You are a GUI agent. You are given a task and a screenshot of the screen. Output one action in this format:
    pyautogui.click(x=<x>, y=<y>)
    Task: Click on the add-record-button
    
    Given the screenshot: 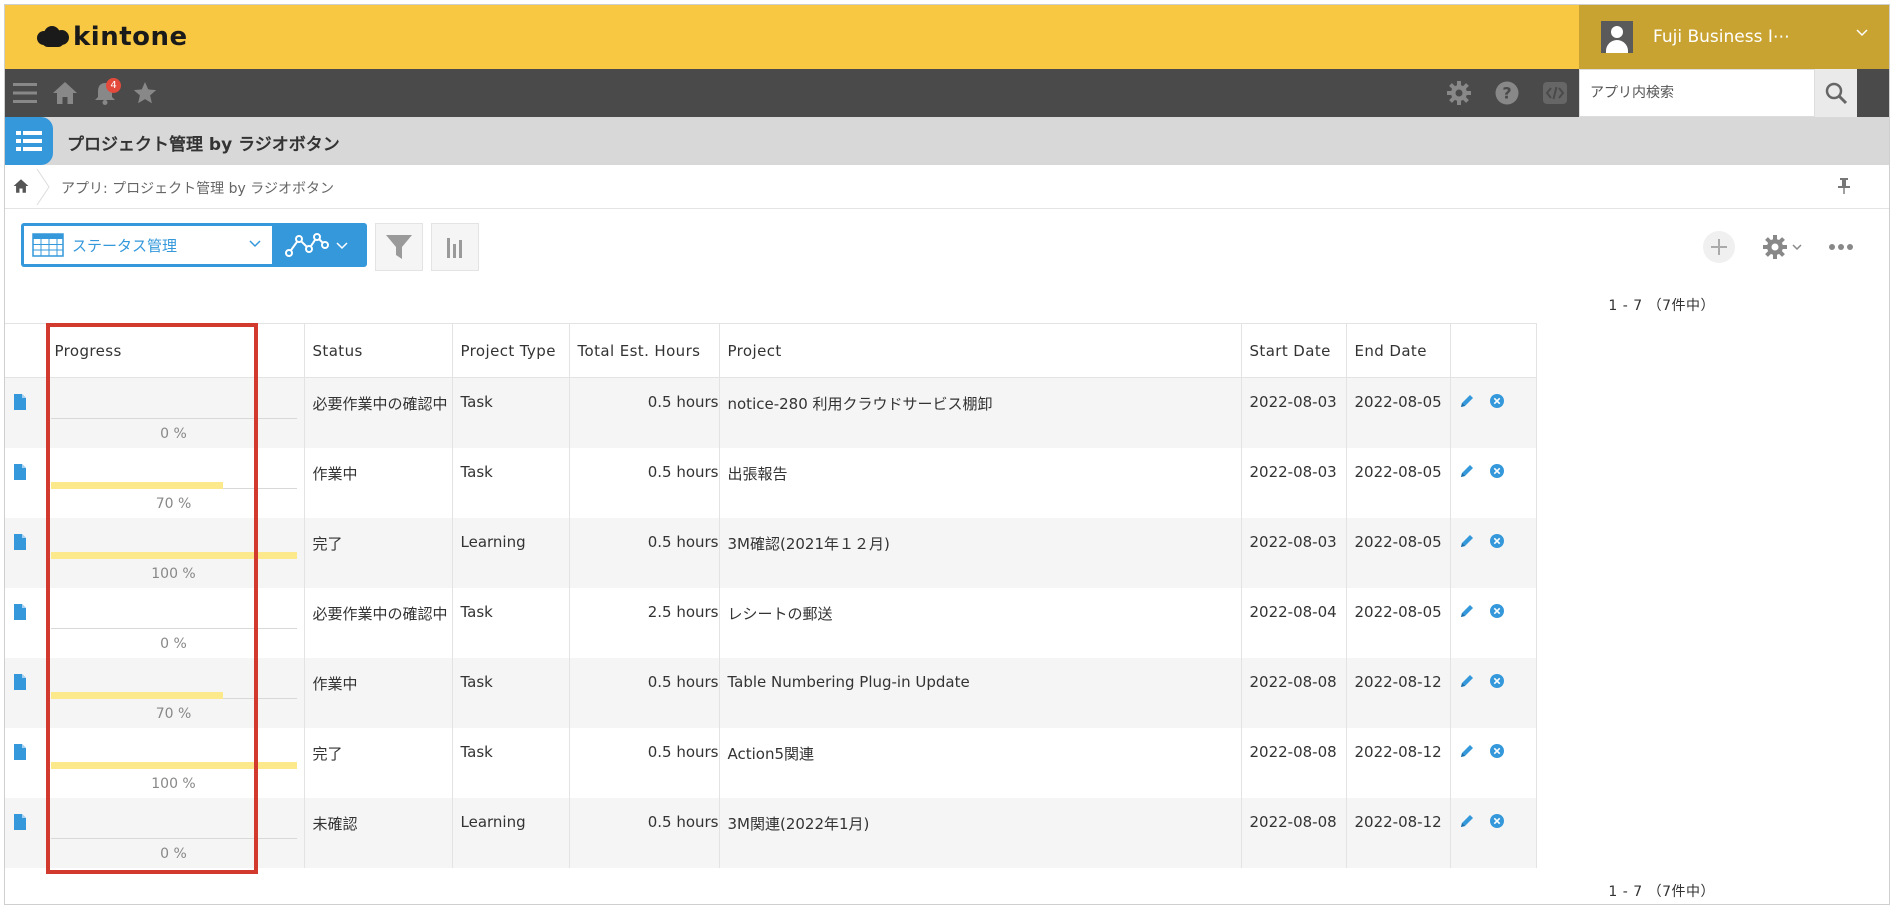 What is the action you would take?
    pyautogui.click(x=1719, y=247)
    